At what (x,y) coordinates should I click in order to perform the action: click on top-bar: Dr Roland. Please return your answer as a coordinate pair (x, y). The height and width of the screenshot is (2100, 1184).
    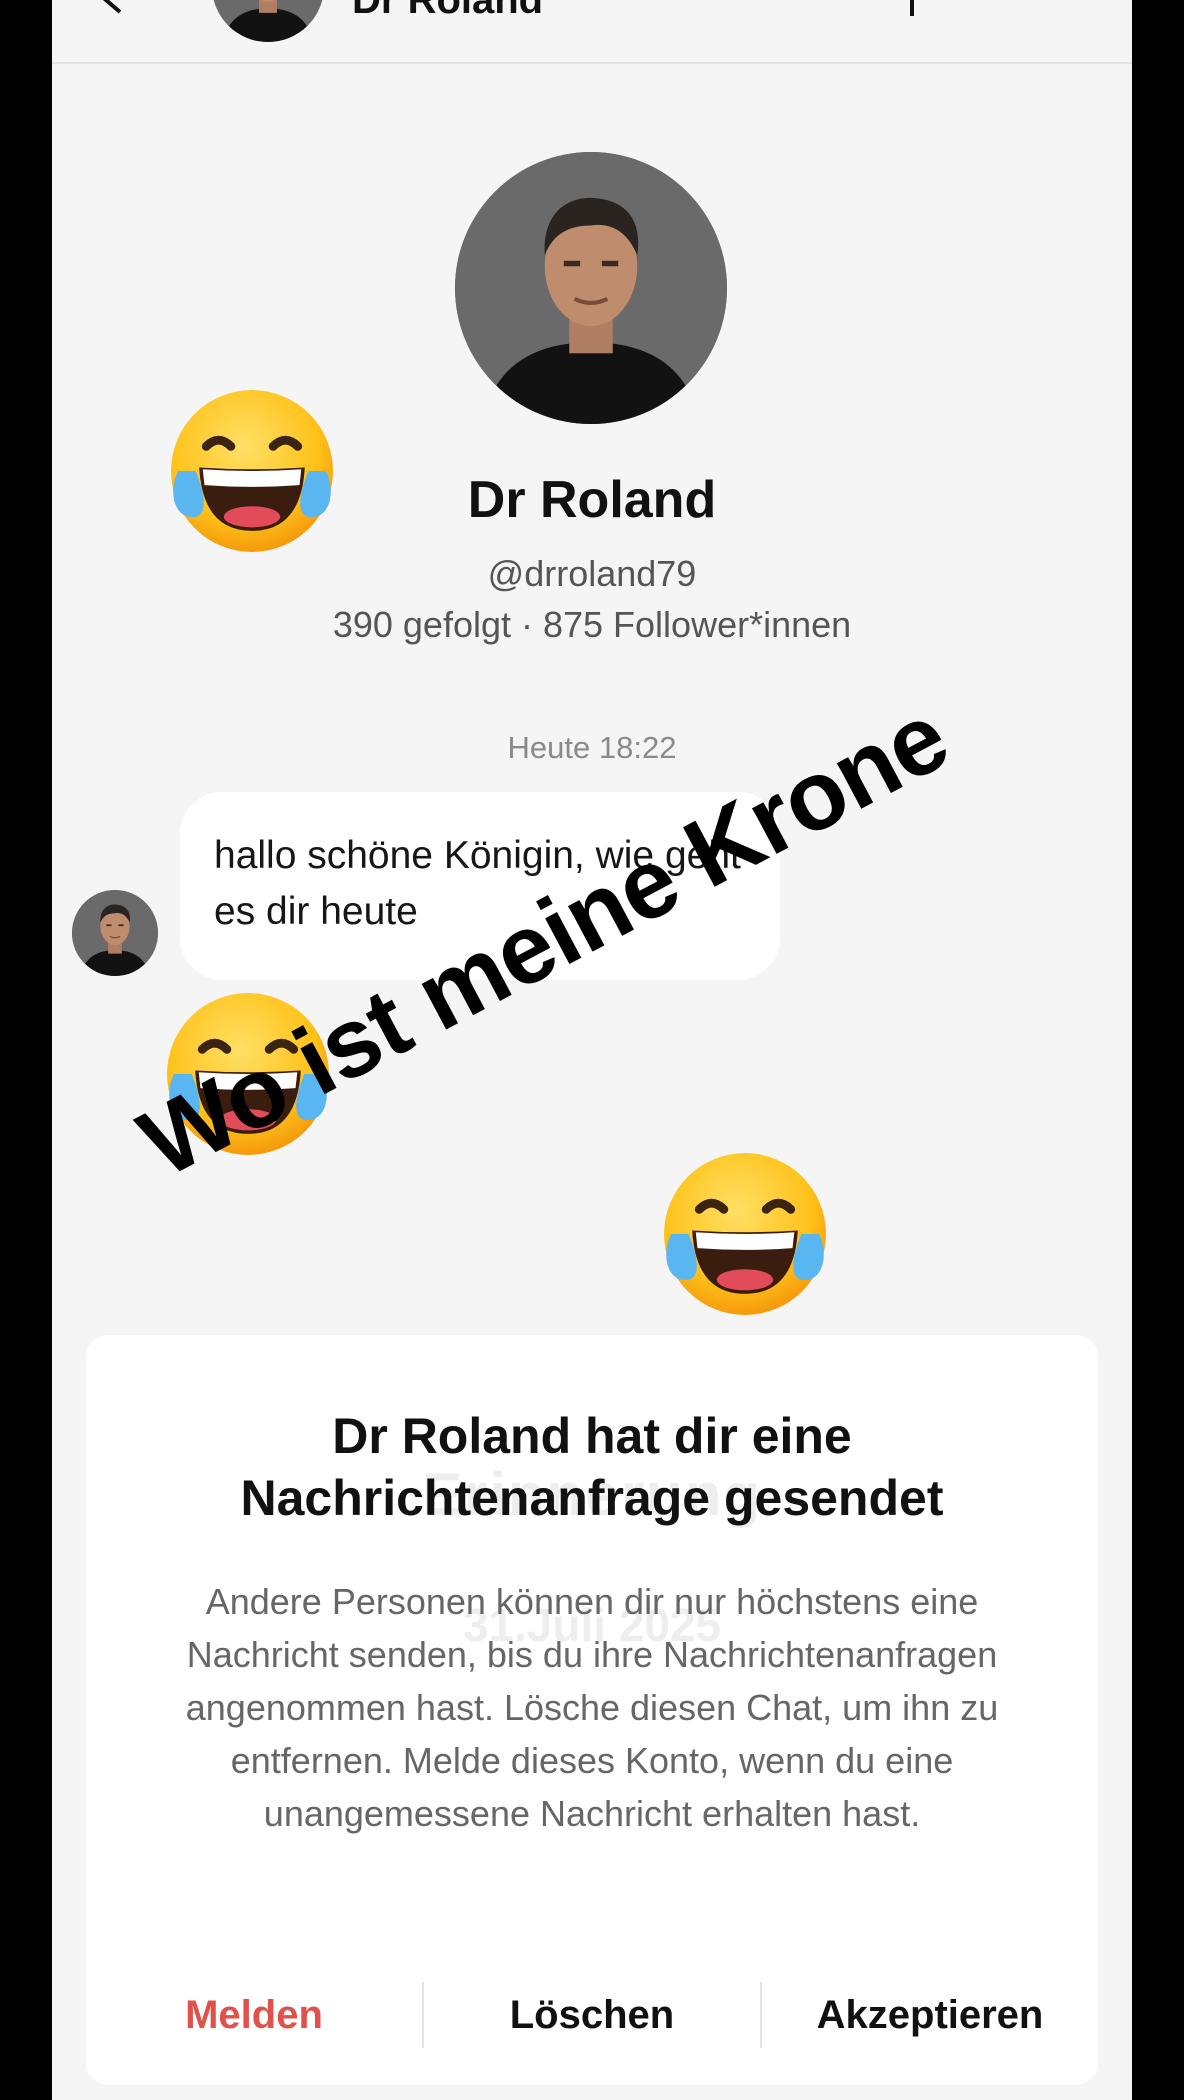
    Looking at the image, I should click on (592, 32).